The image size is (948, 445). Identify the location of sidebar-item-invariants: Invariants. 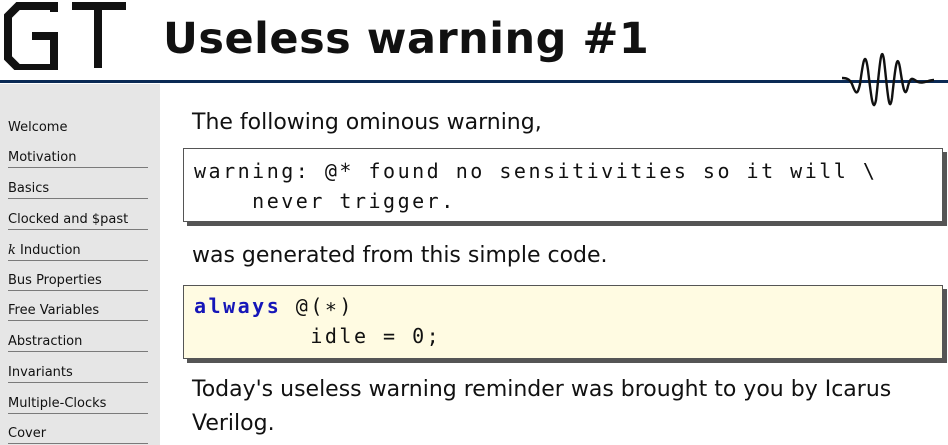
(78, 374).